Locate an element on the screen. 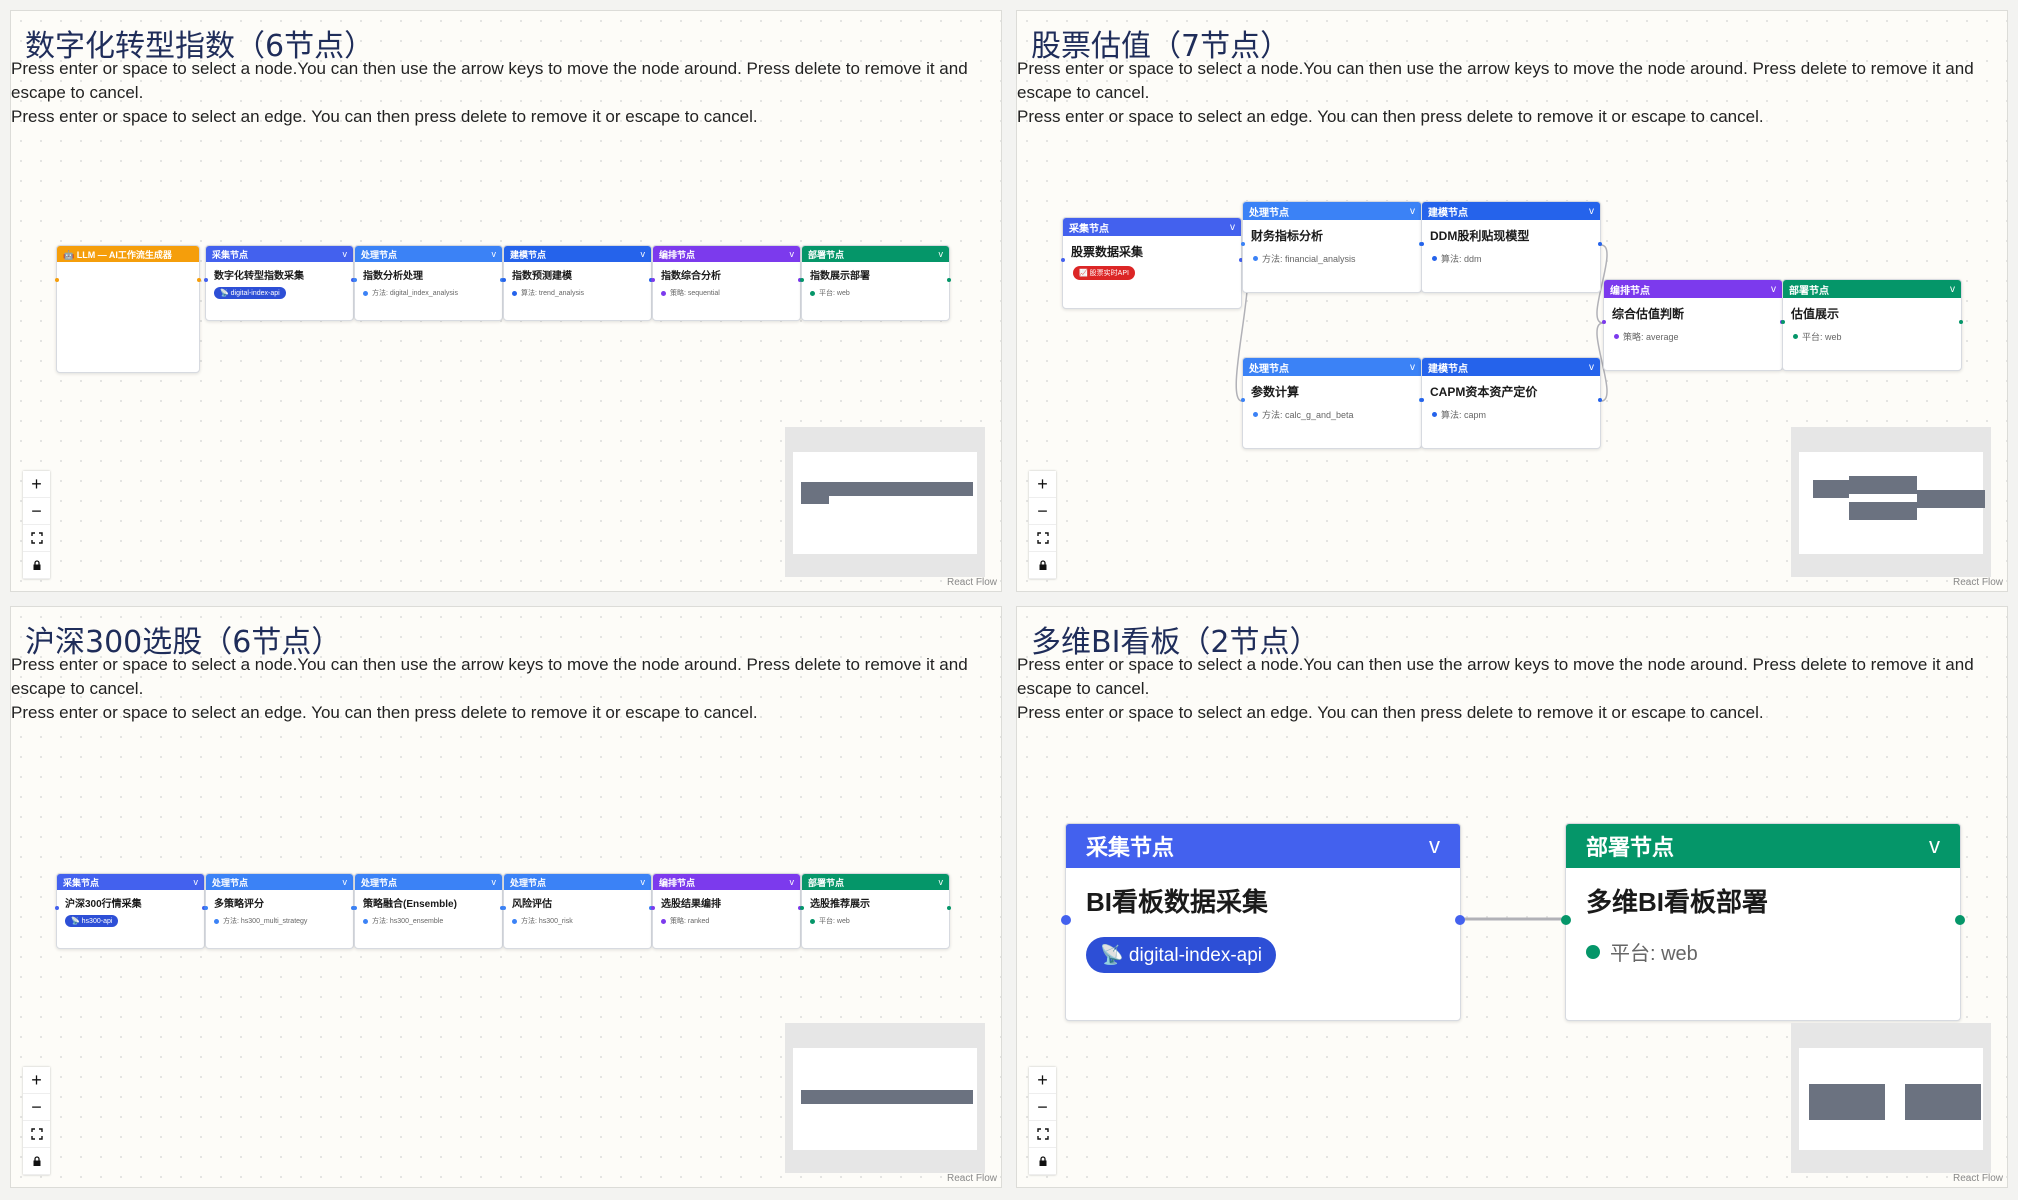 This screenshot has width=2018, height=1200. node-header: 🤖 LLM — AI工作流生成器 is located at coordinates (128, 254).